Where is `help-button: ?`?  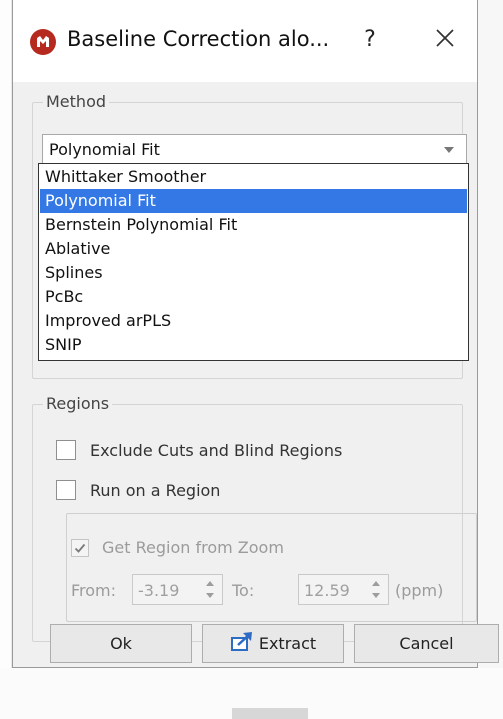
help-button: ? is located at coordinates (370, 40).